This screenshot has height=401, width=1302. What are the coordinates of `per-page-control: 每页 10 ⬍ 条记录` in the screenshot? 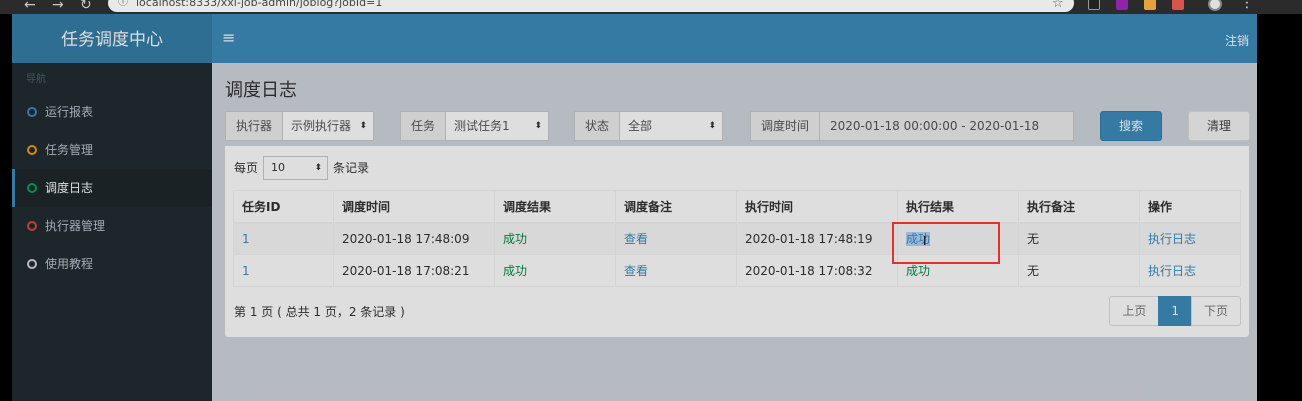 It's located at (301, 168).